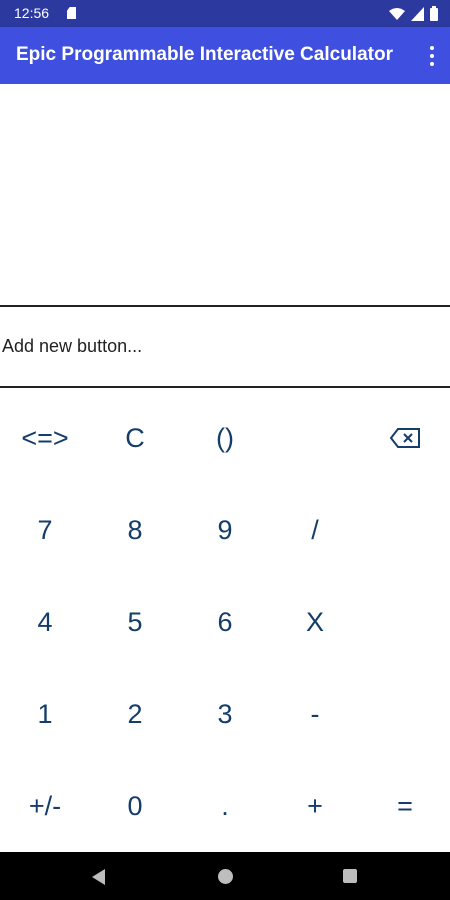  What do you see at coordinates (315, 622) in the screenshot?
I see `multiply-key: X` at bounding box center [315, 622].